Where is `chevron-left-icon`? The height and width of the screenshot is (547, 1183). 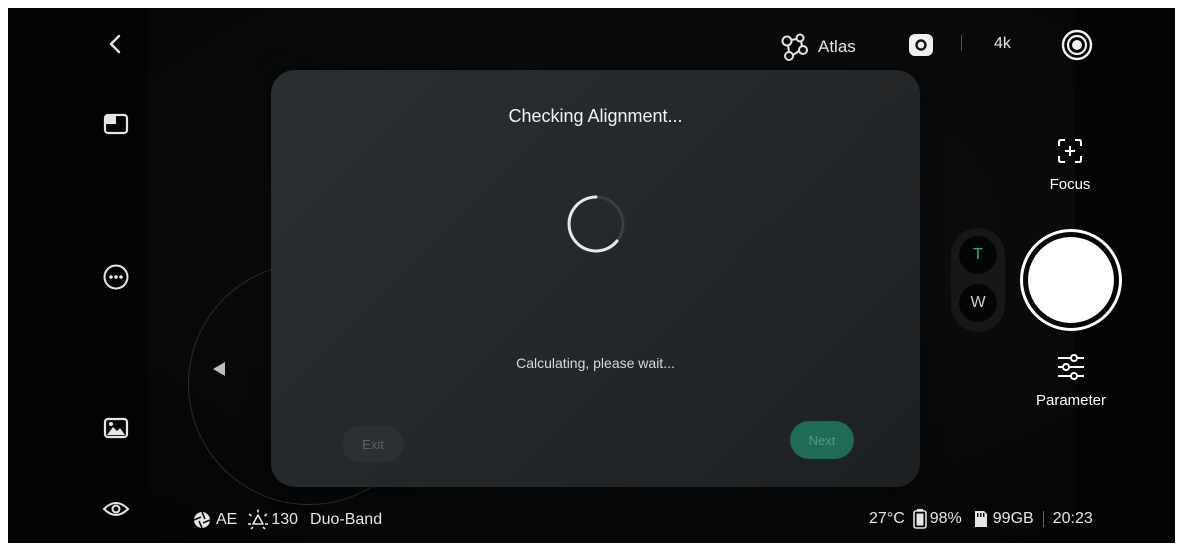
chevron-left-icon is located at coordinates (115, 44).